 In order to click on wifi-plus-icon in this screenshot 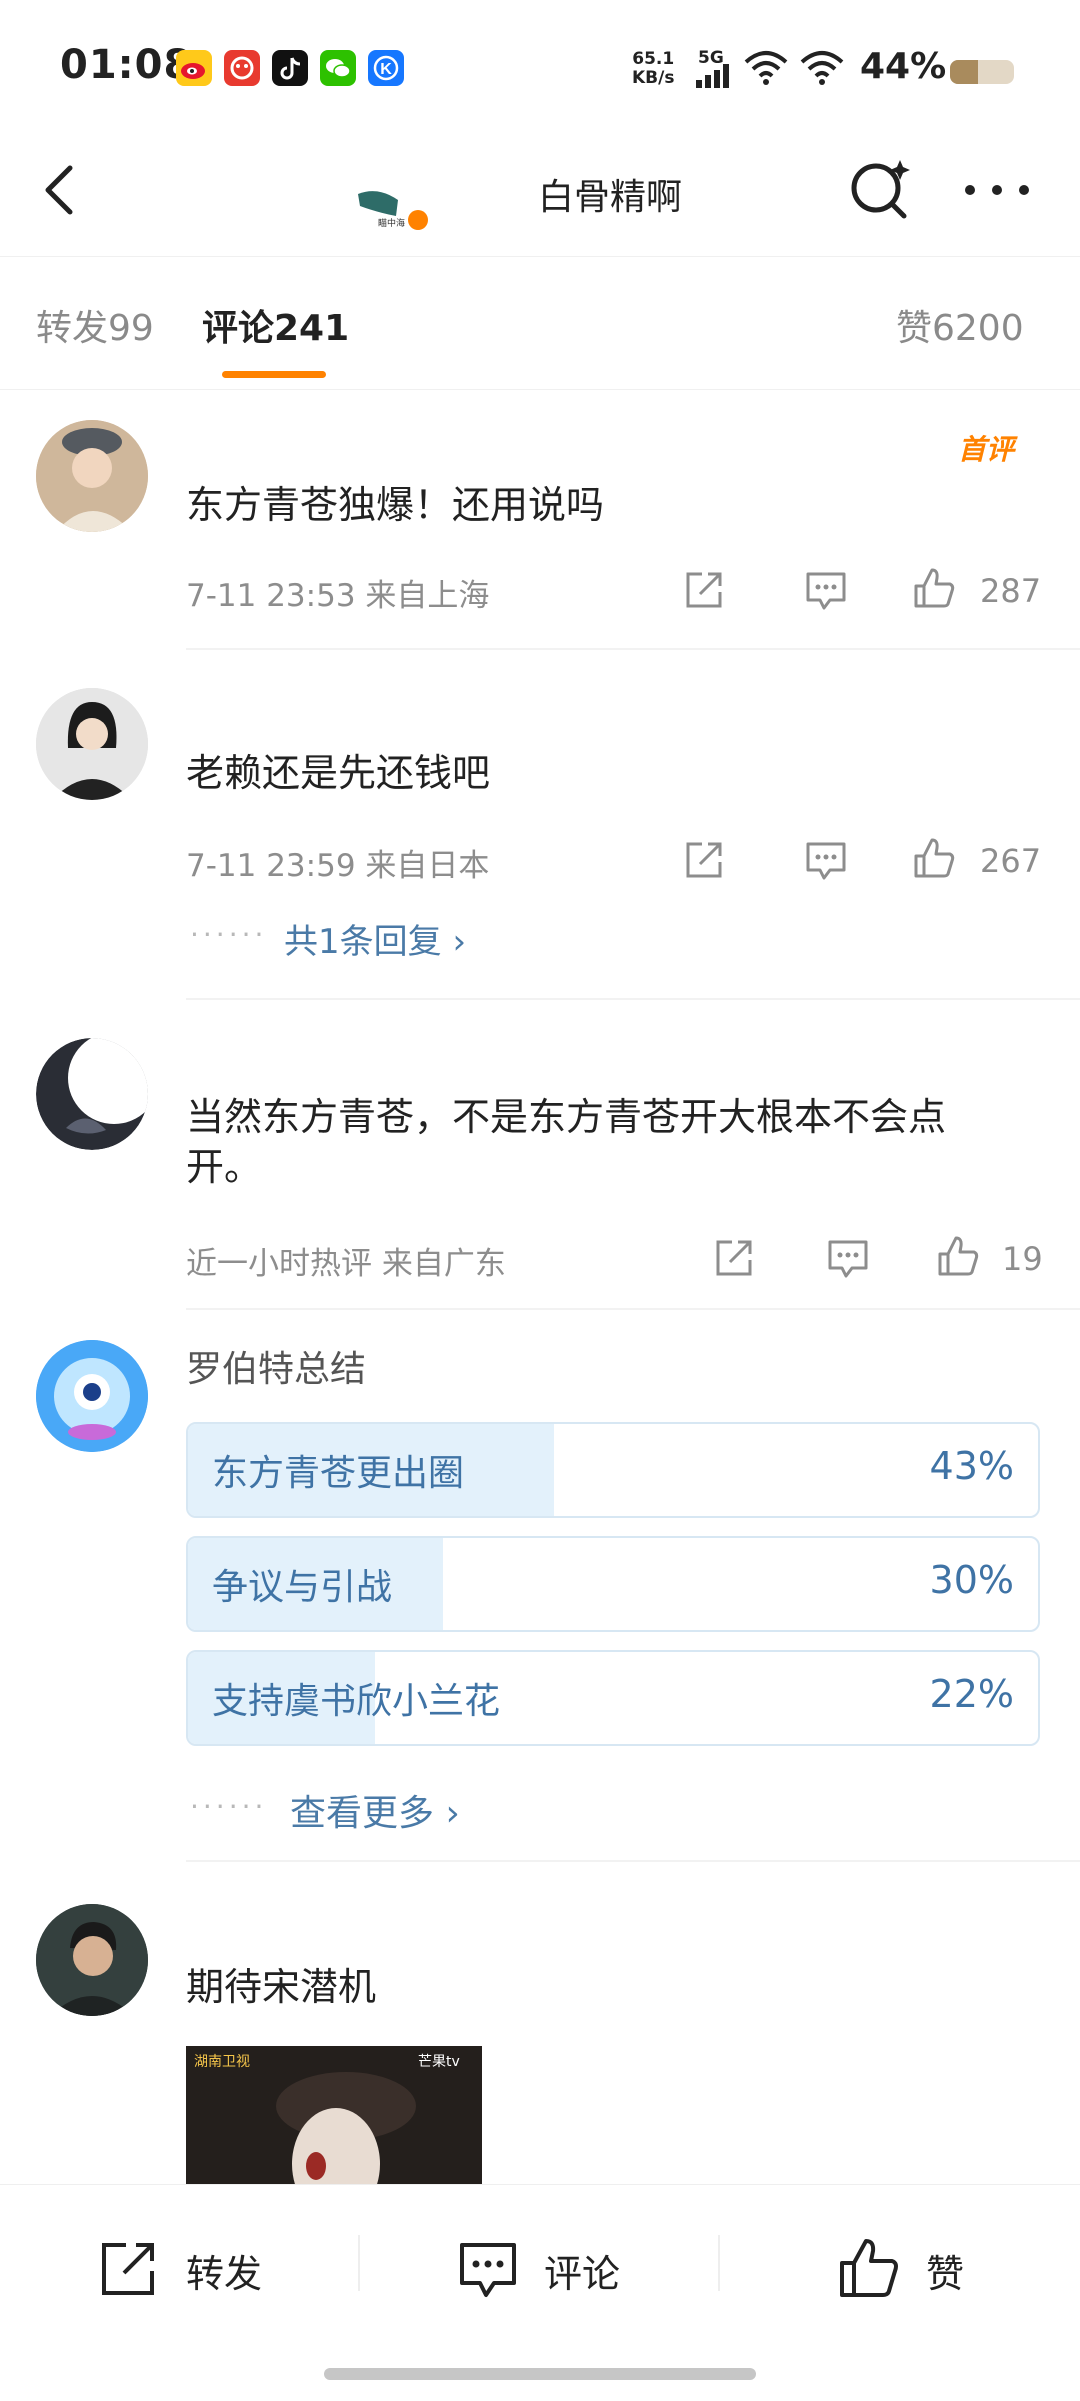, I will do `click(766, 68)`.